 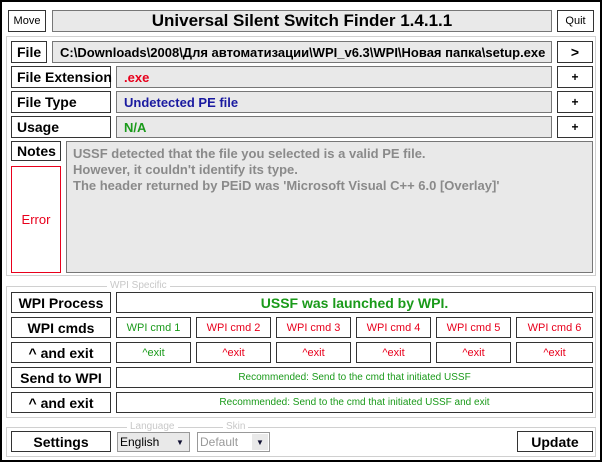 I want to click on wpi-cmd-3-button: WPI cmd 3, so click(x=313, y=327).